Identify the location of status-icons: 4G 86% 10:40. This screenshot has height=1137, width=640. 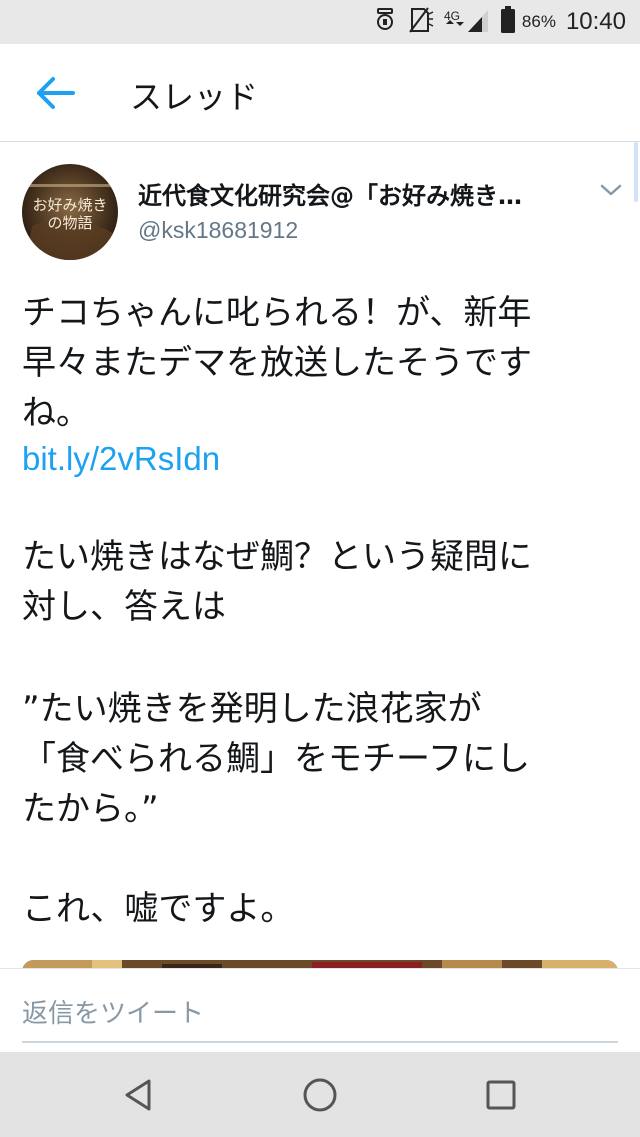
(500, 22).